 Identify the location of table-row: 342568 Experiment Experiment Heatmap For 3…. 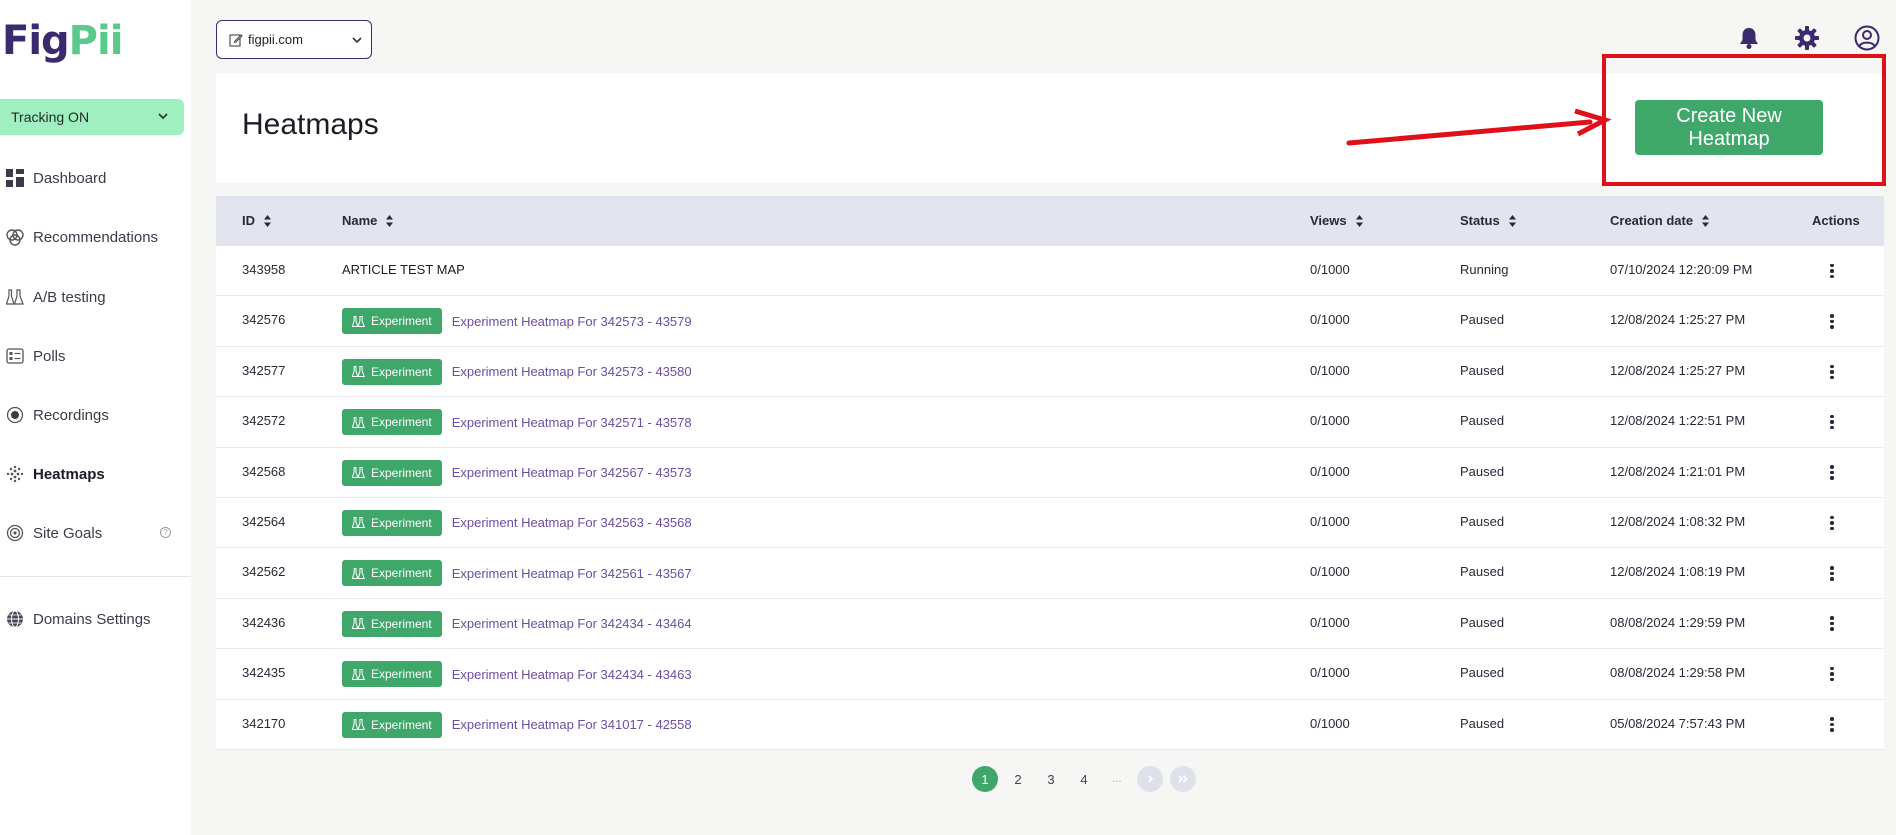
(1050, 472).